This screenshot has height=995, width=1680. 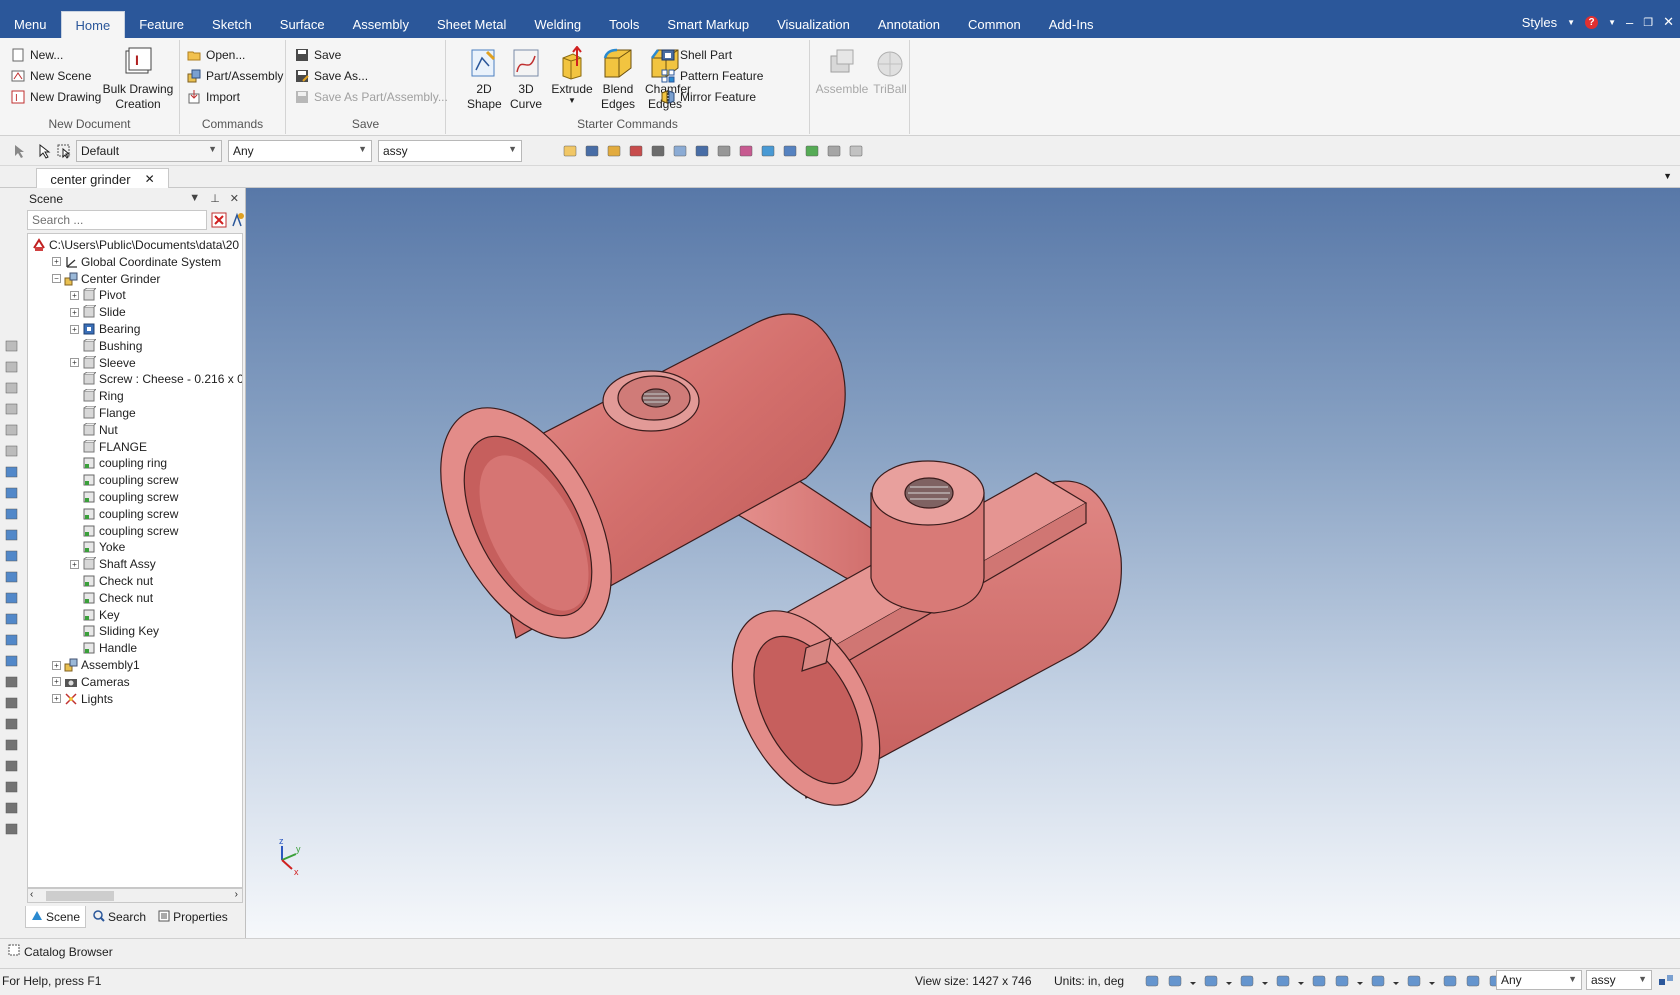 I want to click on tree-node: Ring, so click(x=97, y=396).